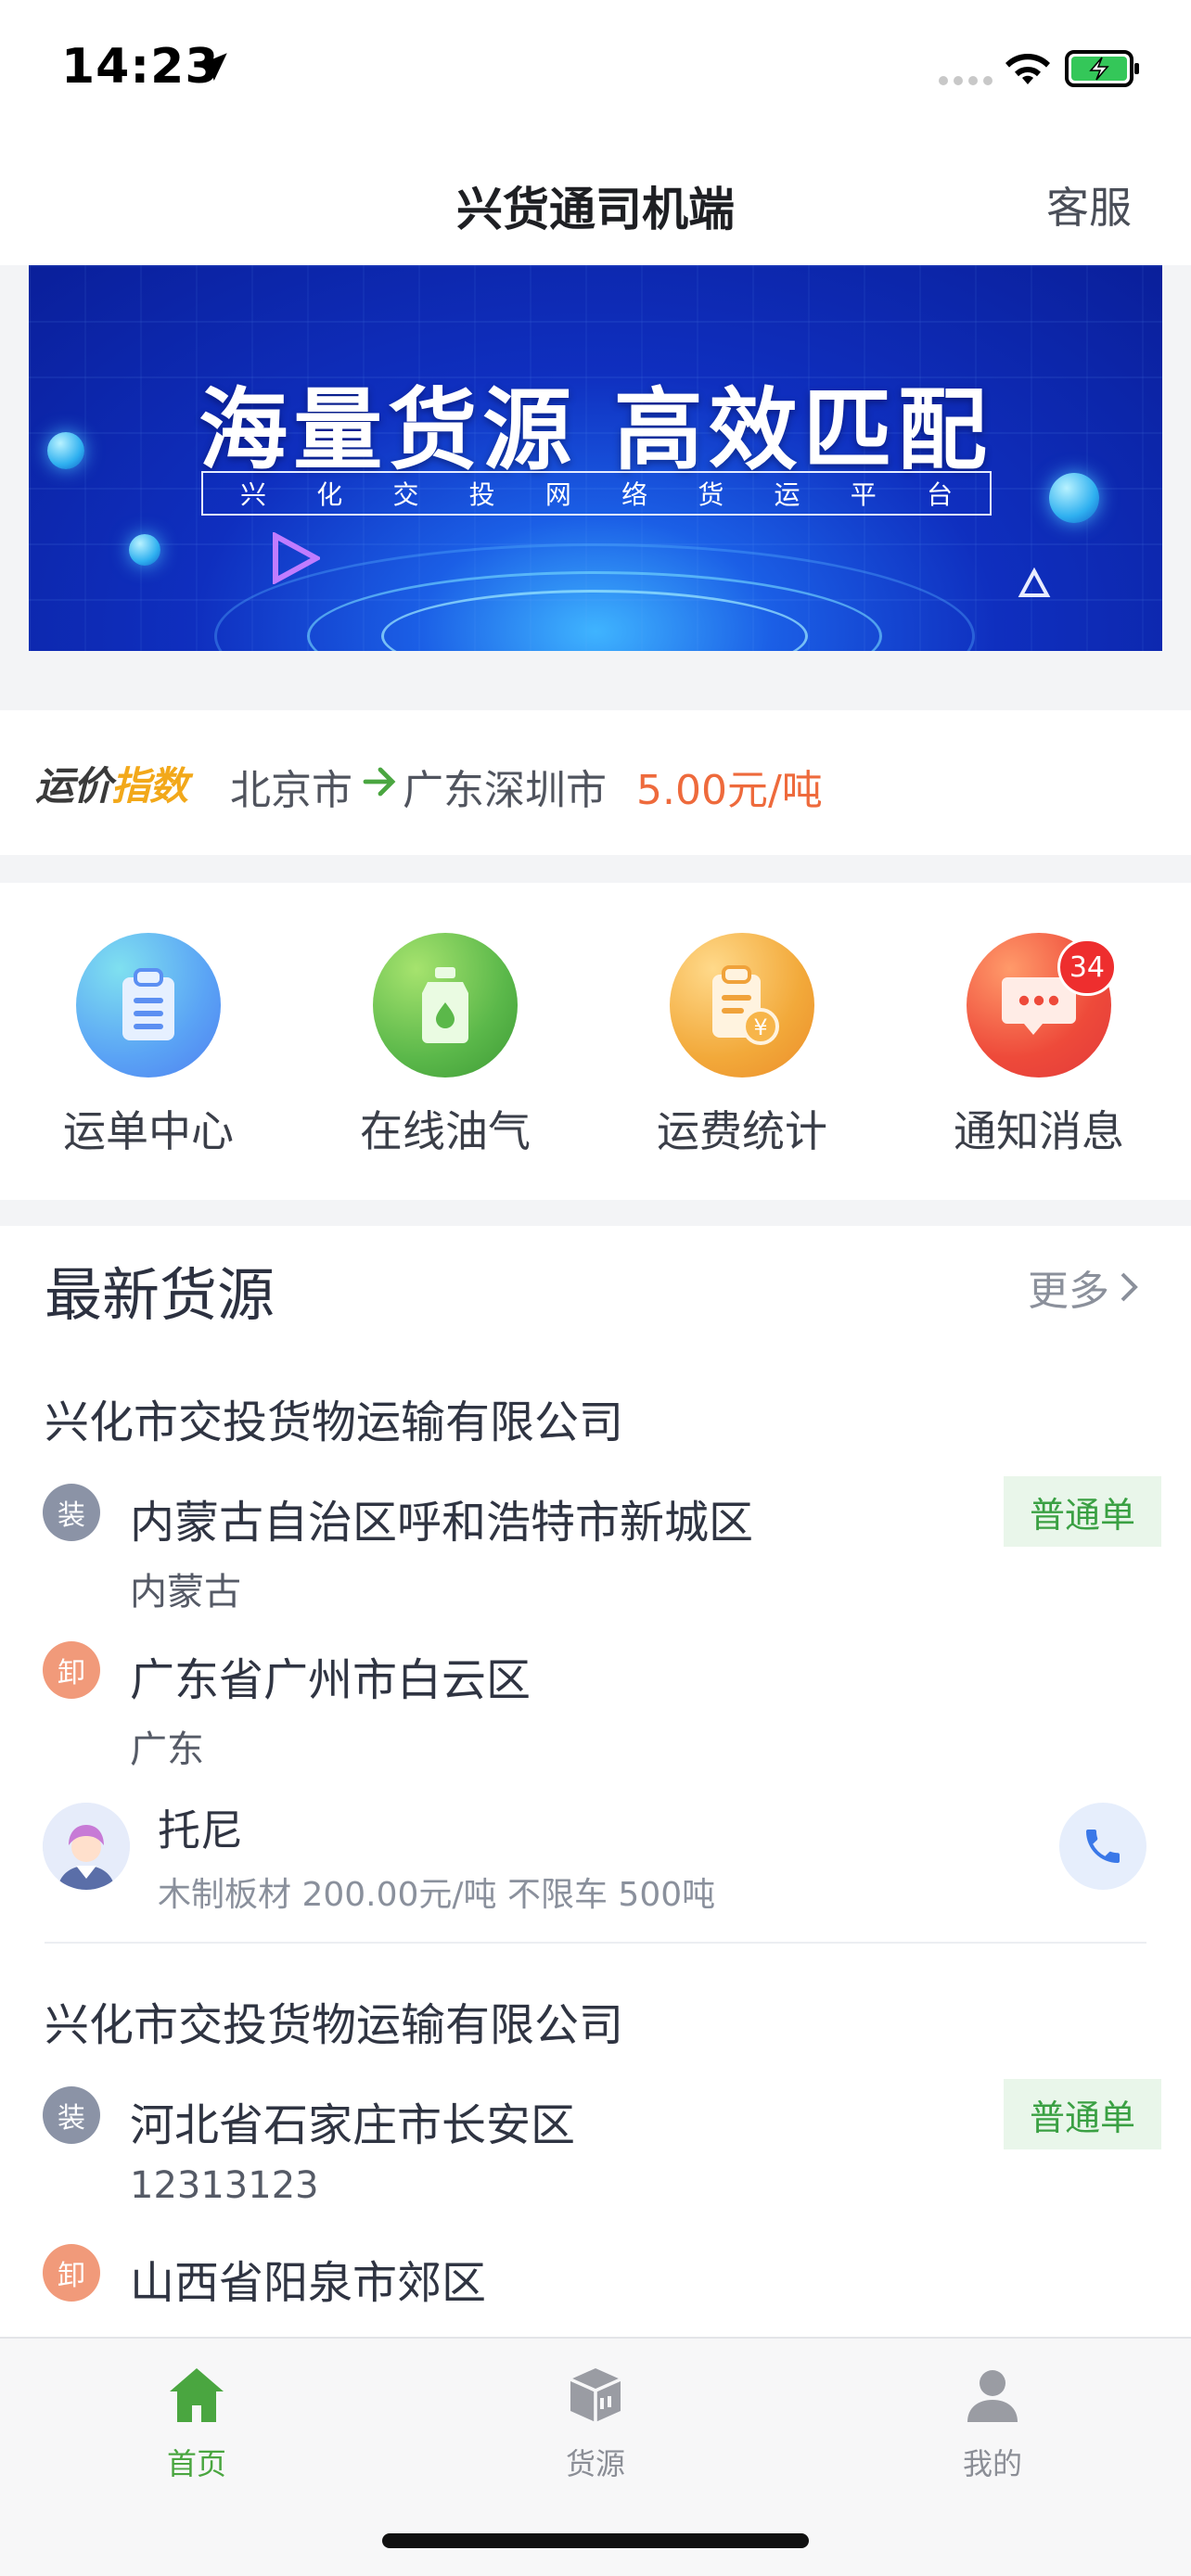  I want to click on chevron-right-icon, so click(1129, 1287).